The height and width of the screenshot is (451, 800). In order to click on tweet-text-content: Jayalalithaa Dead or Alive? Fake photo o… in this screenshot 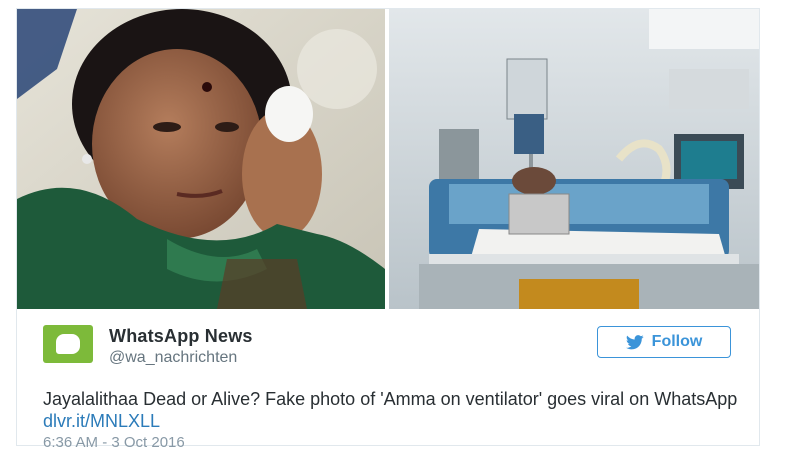, I will do `click(390, 399)`.